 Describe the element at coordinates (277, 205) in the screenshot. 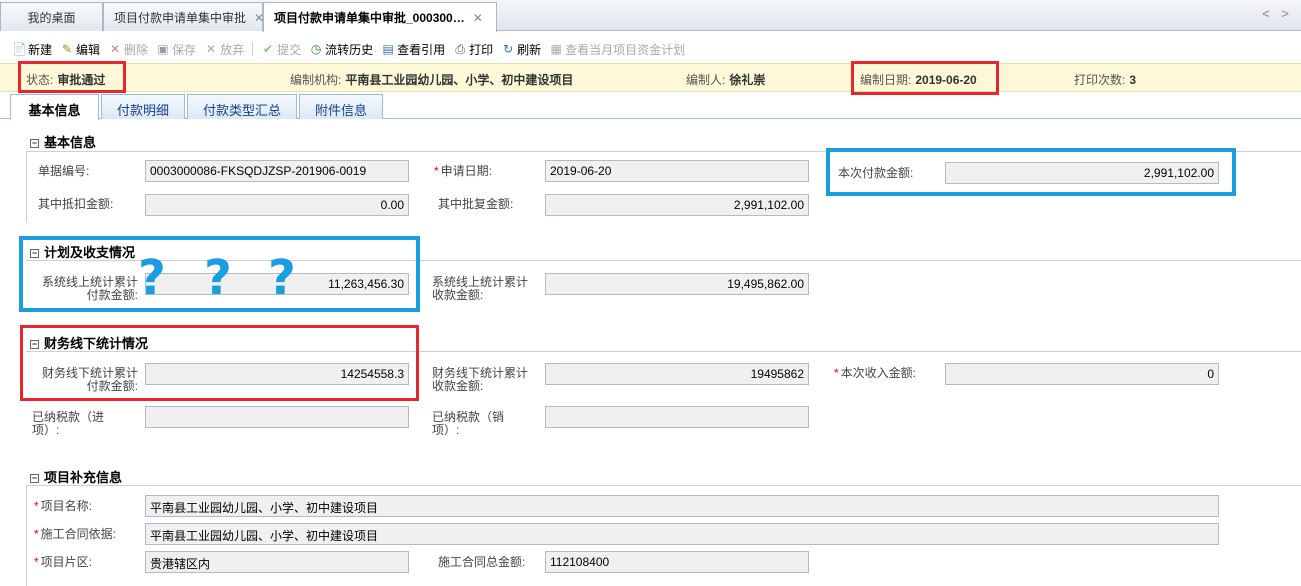

I see `deduct-amount-field: 0.00` at that location.